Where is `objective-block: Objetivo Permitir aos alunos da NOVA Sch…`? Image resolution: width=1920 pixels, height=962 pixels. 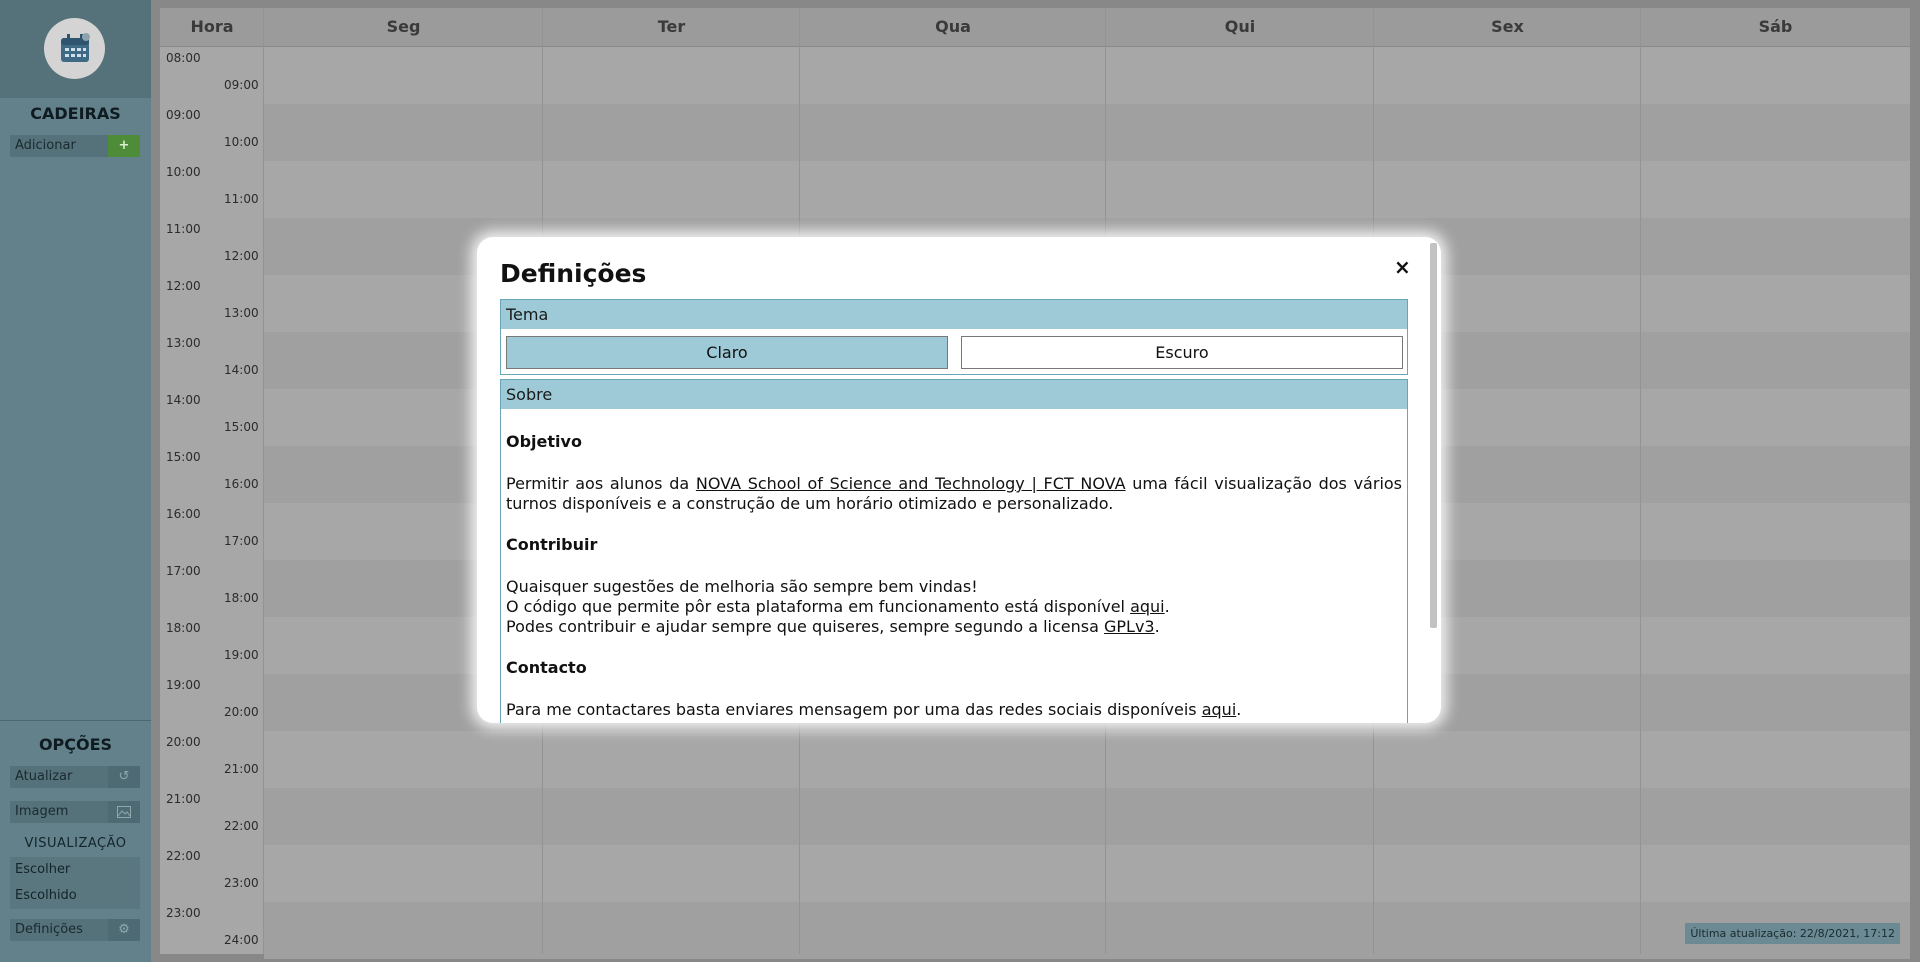
objective-block: Objetivo Permitir aos alunos da NOVA Sch… is located at coordinates (954, 473).